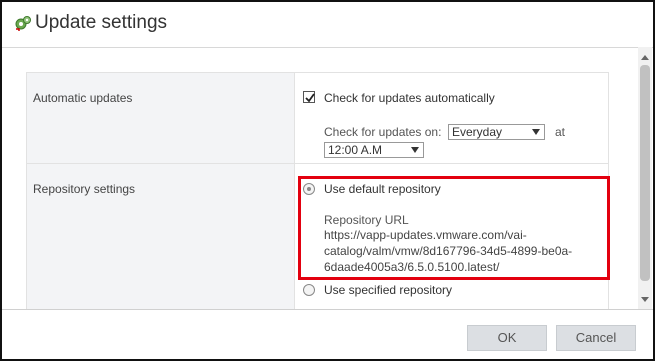 The height and width of the screenshot is (361, 655). I want to click on dialog-header: Update settings, so click(327, 24).